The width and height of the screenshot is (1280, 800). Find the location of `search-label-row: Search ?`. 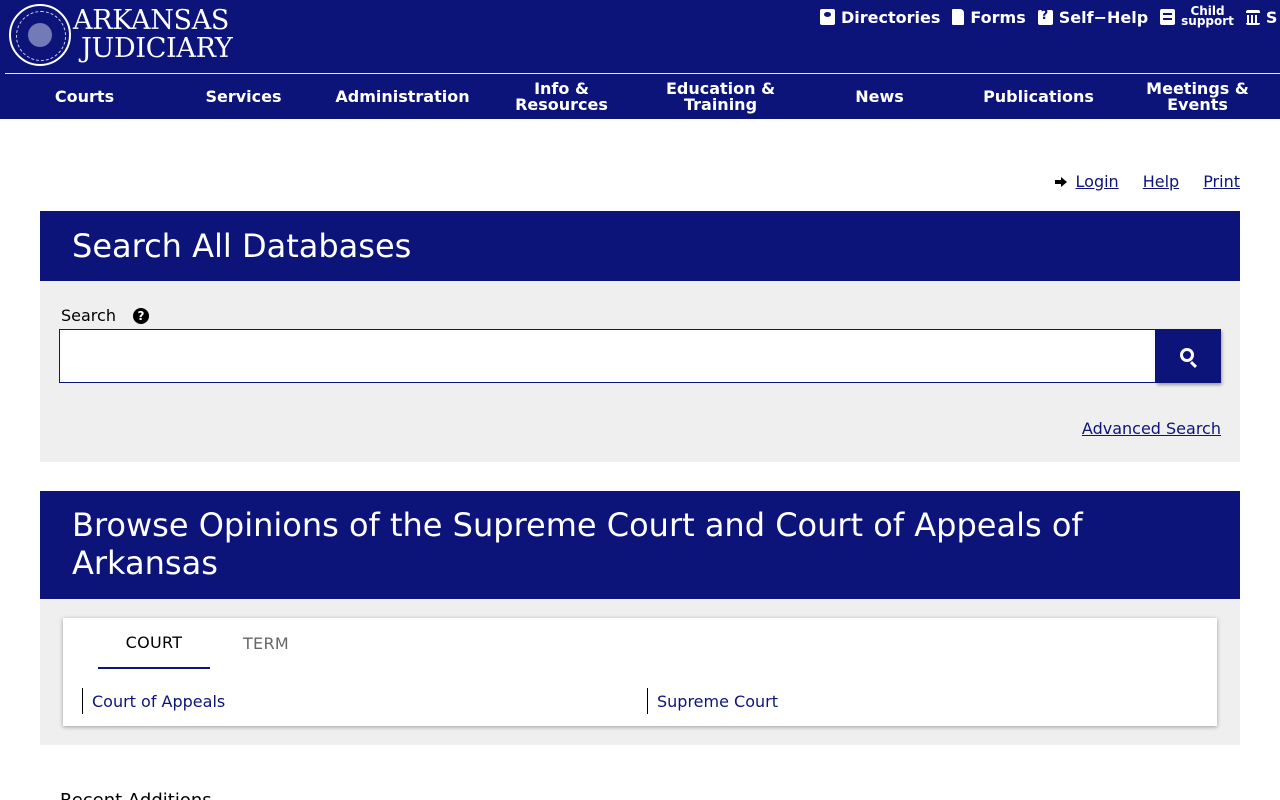

search-label-row: Search ? is located at coordinates (105, 315).